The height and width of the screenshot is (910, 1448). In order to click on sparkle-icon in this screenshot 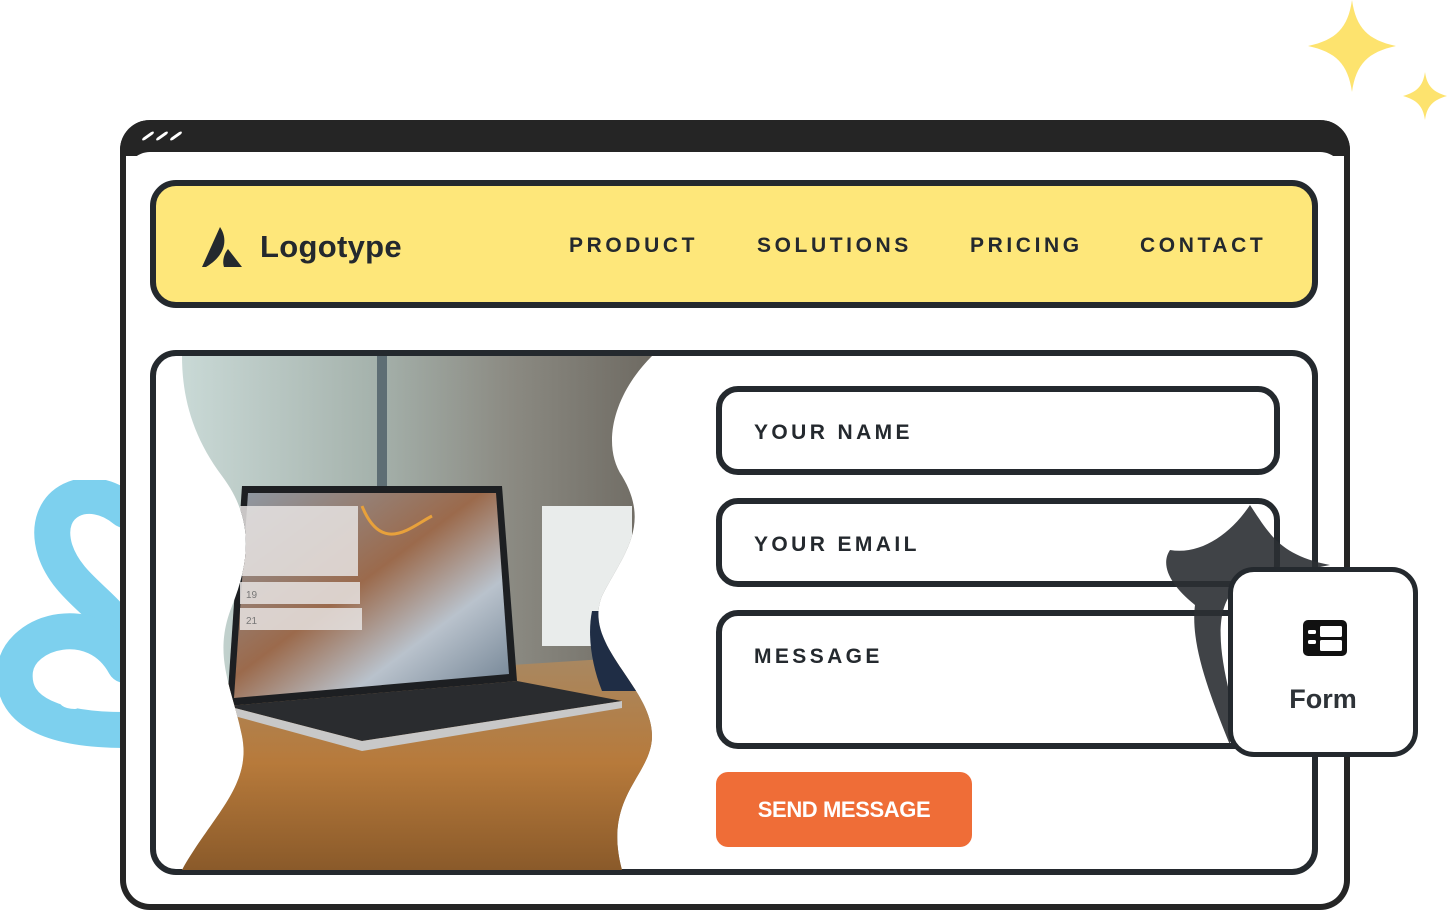, I will do `click(1377, 60)`.